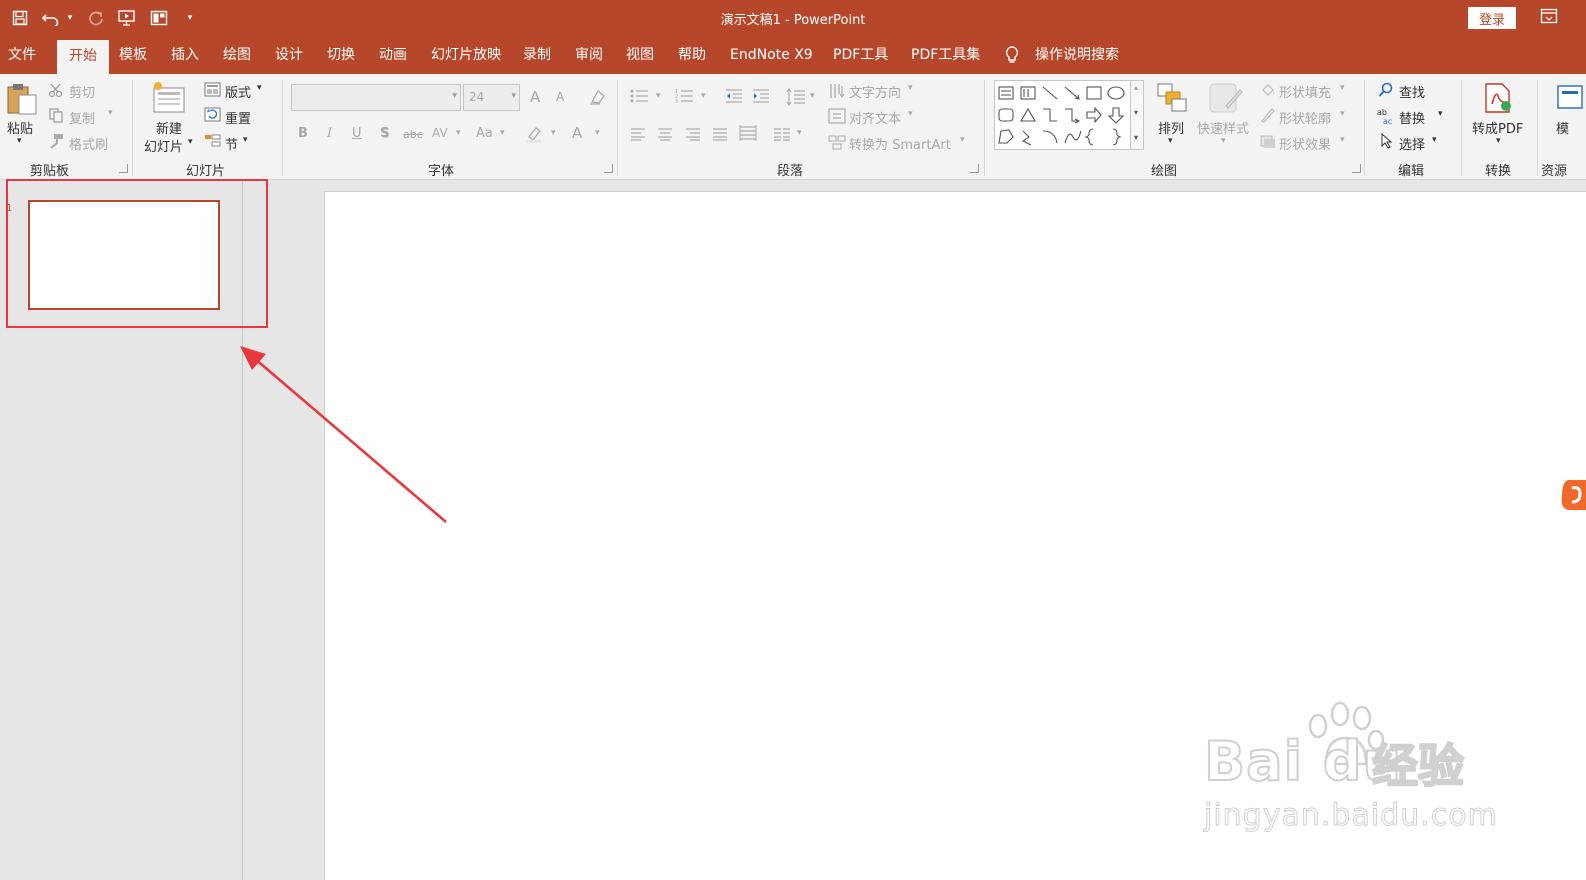 The height and width of the screenshot is (880, 1586). What do you see at coordinates (56, 92) in the screenshot?
I see `cut-icon` at bounding box center [56, 92].